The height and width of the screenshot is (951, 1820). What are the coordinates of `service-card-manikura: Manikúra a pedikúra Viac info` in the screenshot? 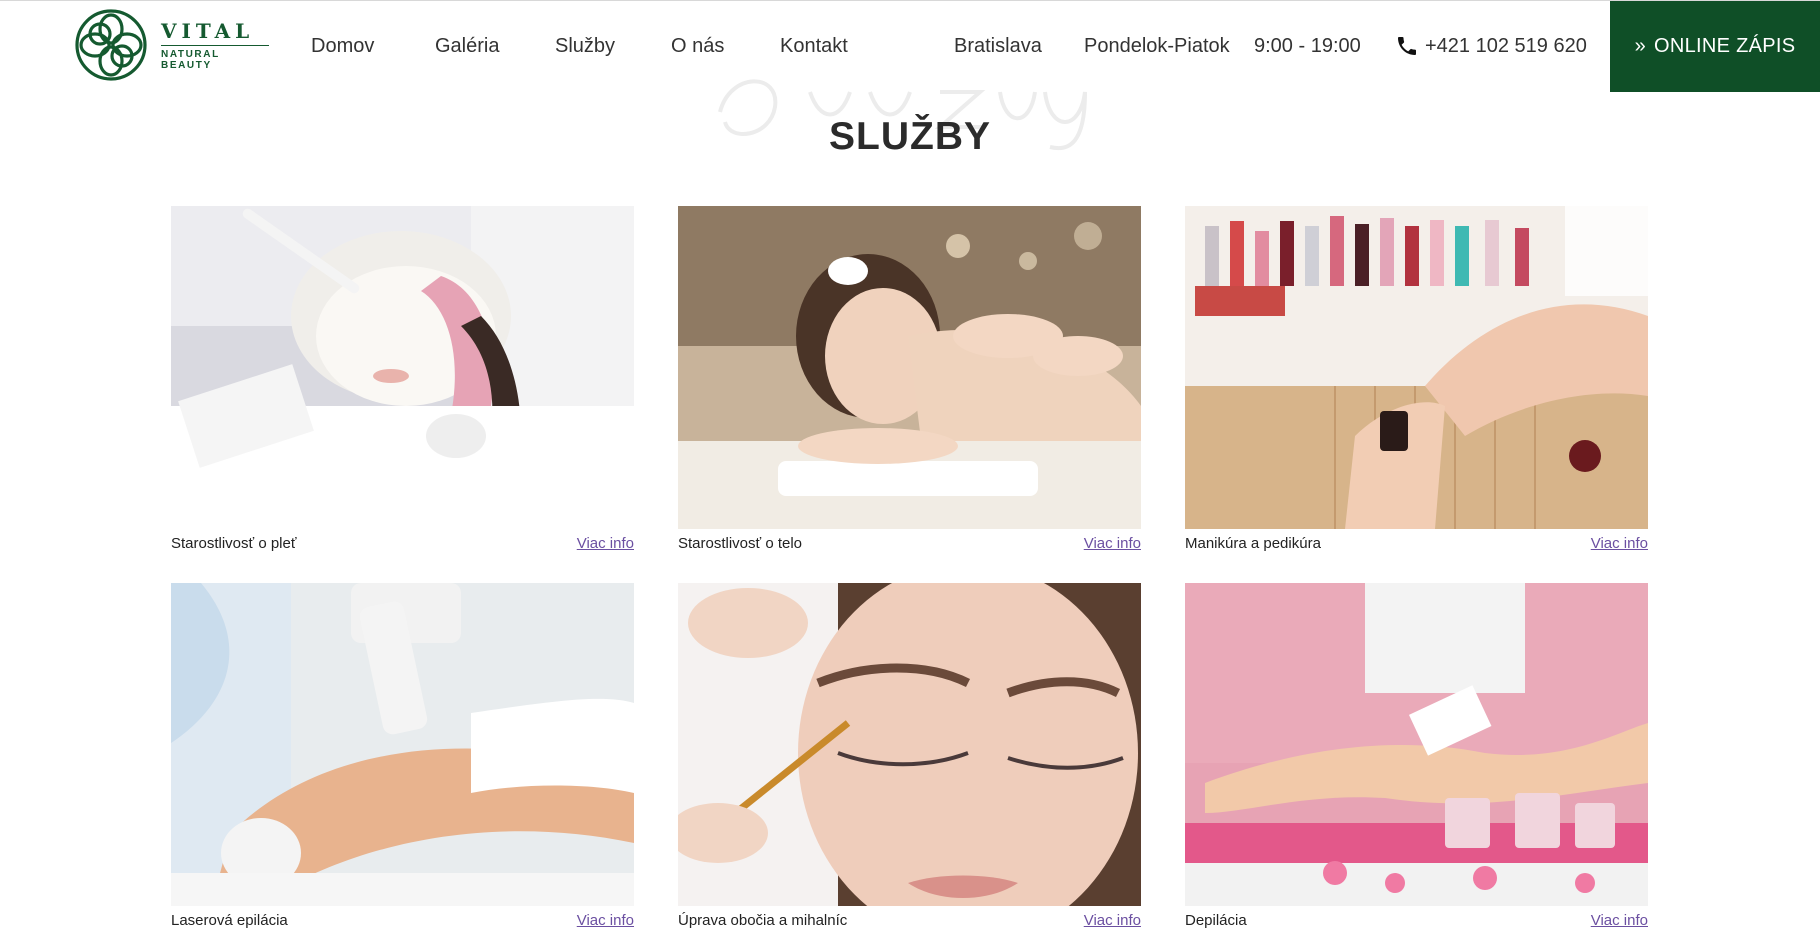 It's located at (1416, 379).